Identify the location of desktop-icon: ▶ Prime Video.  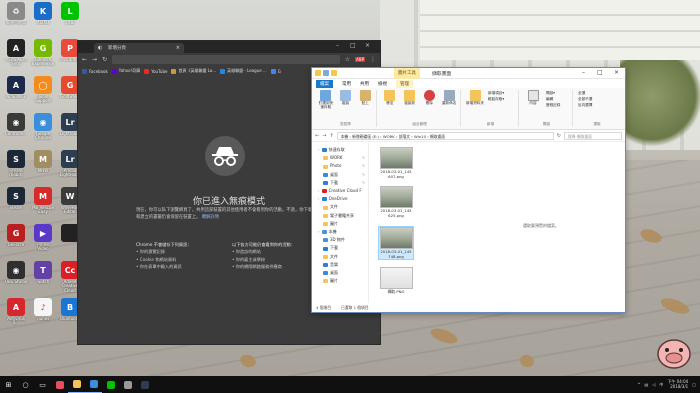
(43, 238).